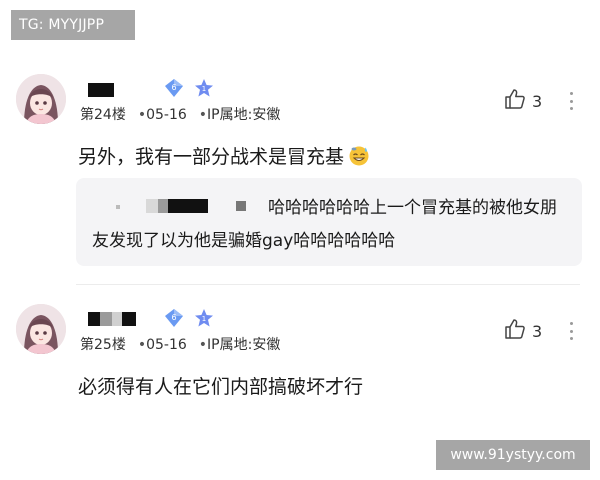 This screenshot has width=600, height=480. I want to click on comment-meta: 第25楼 •05-16 •IP属地:安徽, so click(180, 345).